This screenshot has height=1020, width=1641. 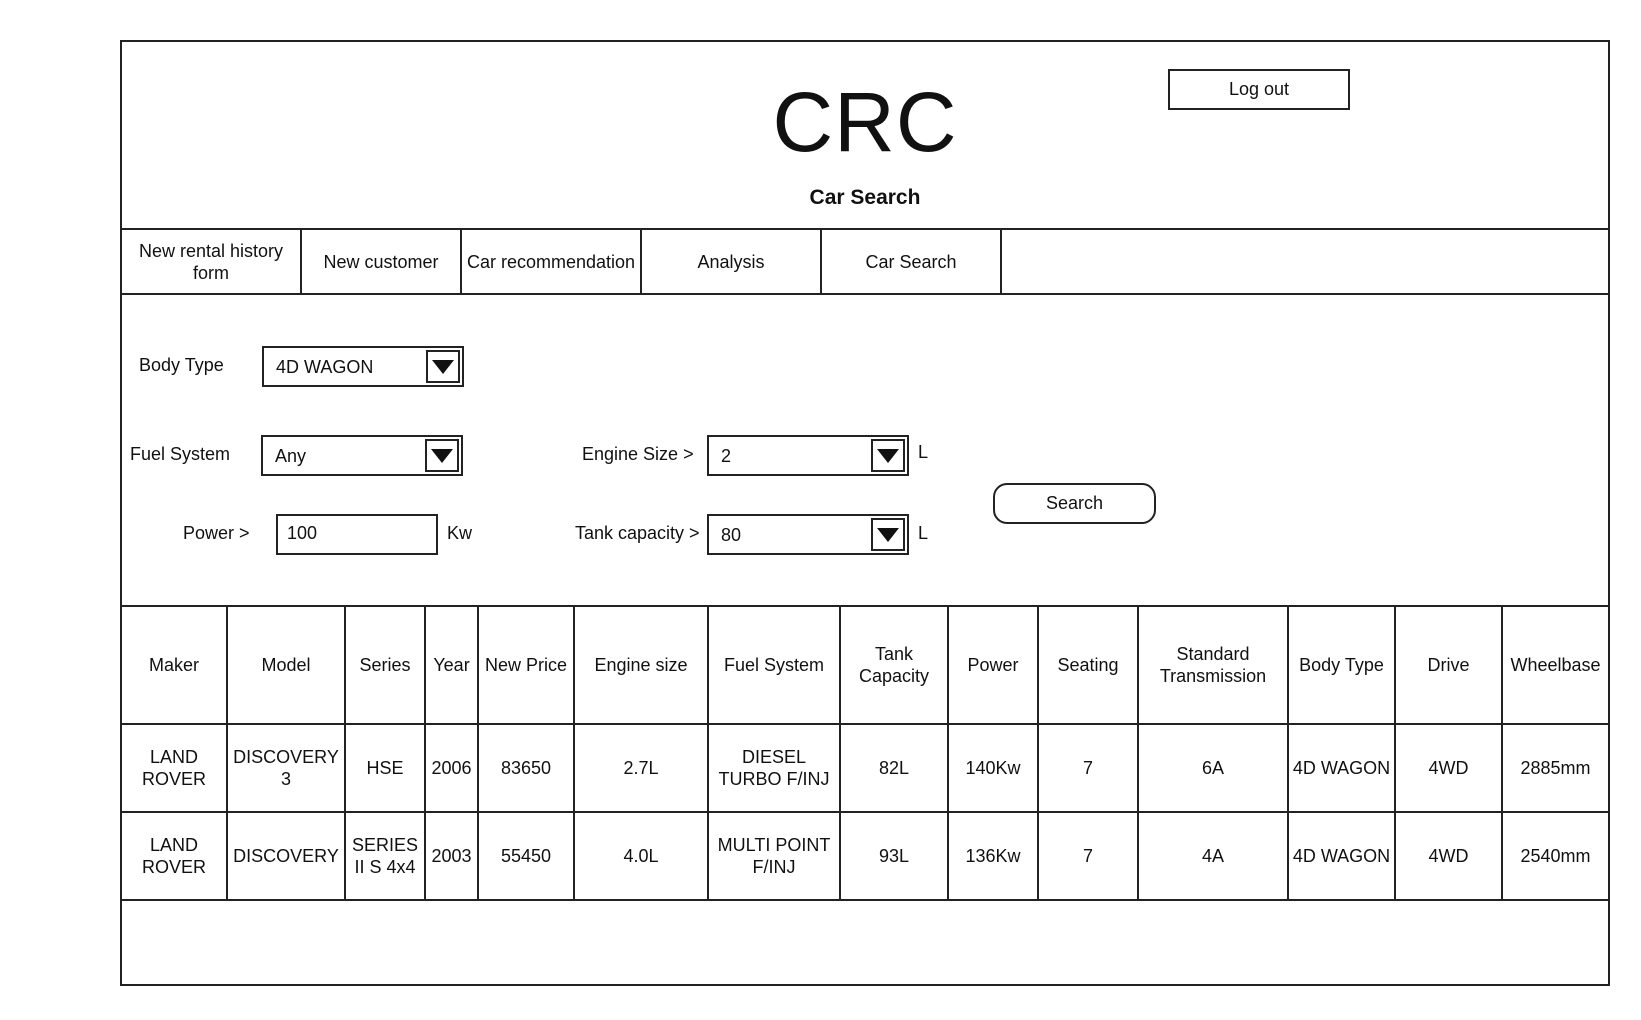 What do you see at coordinates (774, 665) in the screenshot?
I see `column-header: Fuel System` at bounding box center [774, 665].